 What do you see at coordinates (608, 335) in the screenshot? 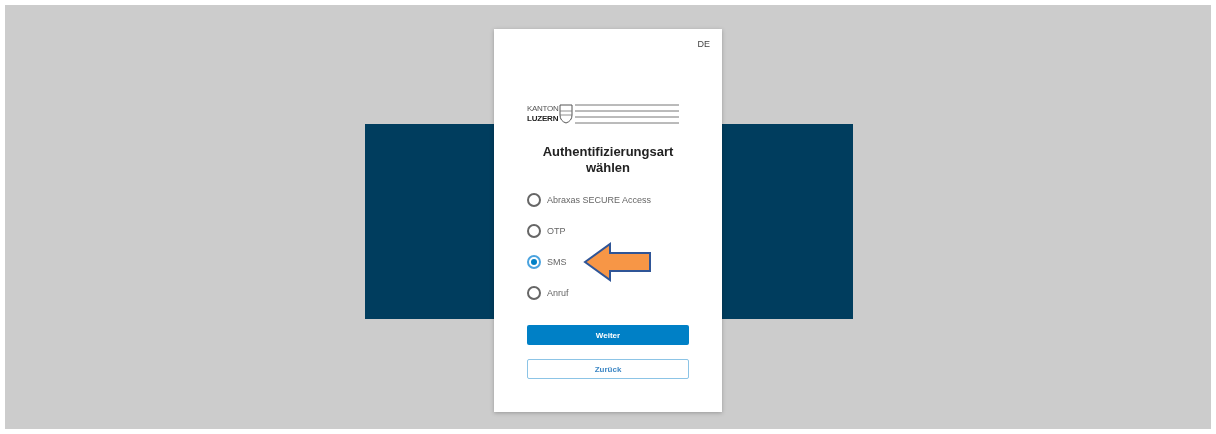
I see `next-button: Weiter` at bounding box center [608, 335].